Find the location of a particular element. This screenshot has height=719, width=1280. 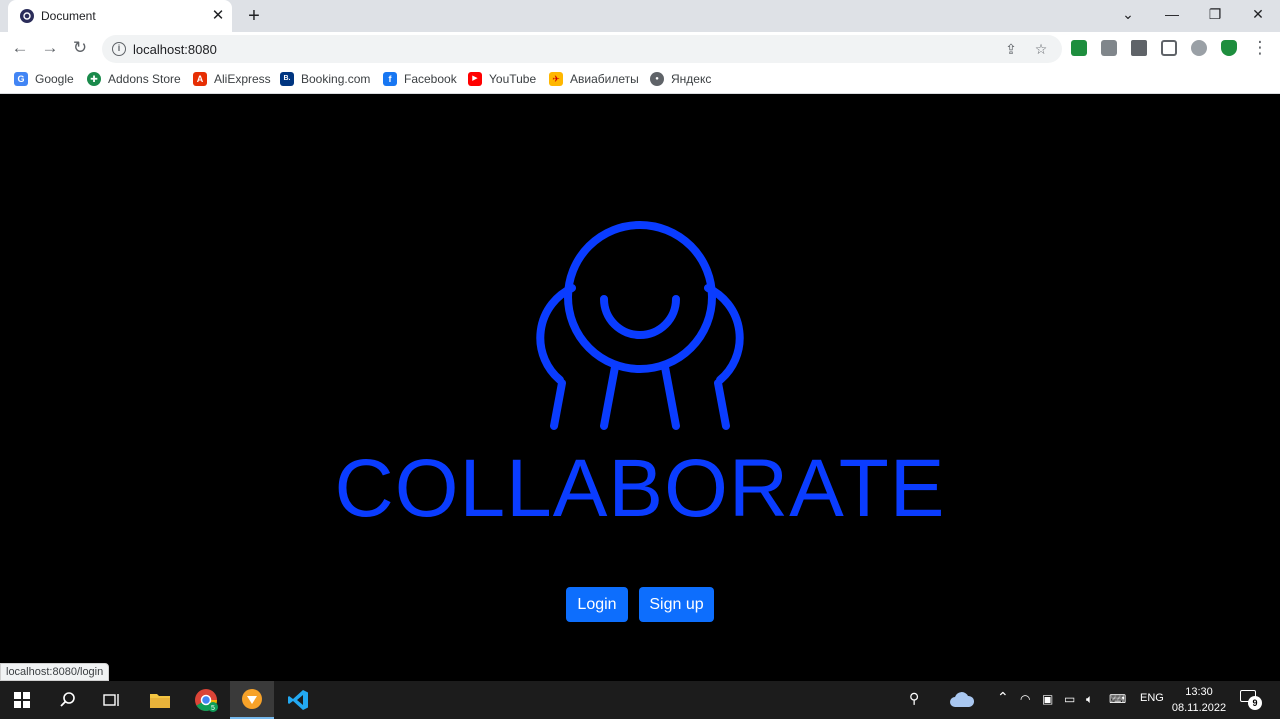

bookmark-label: Авиабилеты is located at coordinates (604, 79).